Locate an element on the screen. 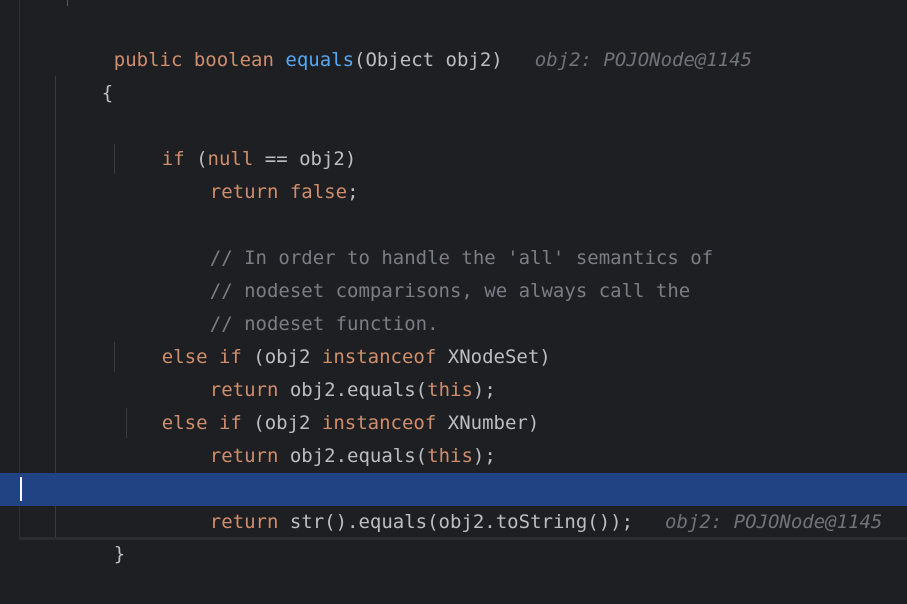 This screenshot has height=604, width=907. code-line-open-brace: { is located at coordinates (453, 74).